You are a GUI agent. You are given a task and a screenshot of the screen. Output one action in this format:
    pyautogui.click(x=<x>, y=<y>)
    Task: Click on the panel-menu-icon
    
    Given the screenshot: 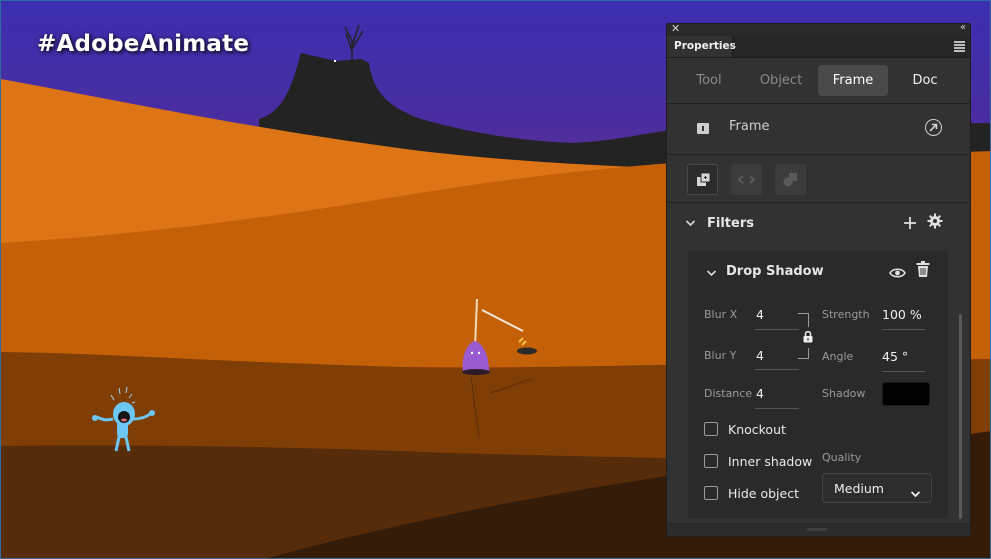 What is the action you would take?
    pyautogui.click(x=959, y=47)
    